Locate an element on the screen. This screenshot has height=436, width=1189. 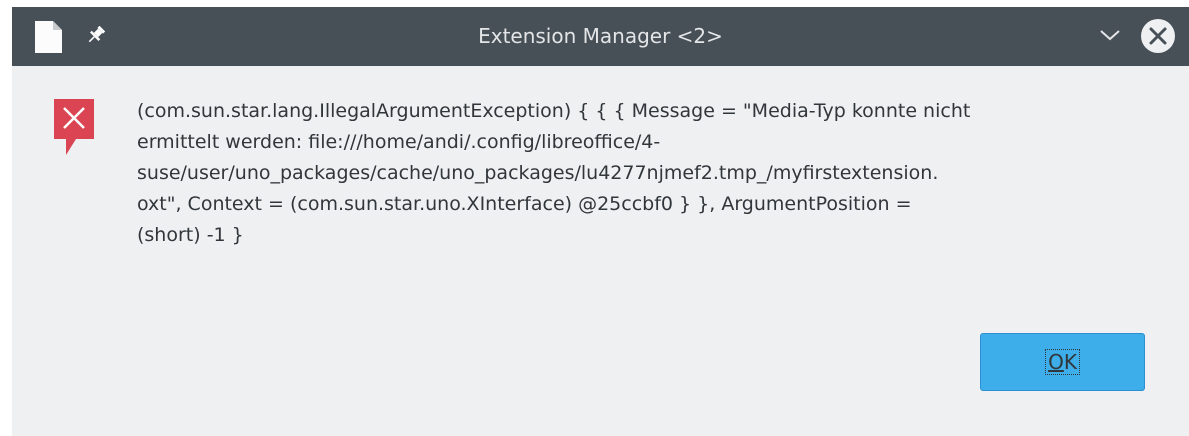
ok-rest: K is located at coordinates (1070, 362).